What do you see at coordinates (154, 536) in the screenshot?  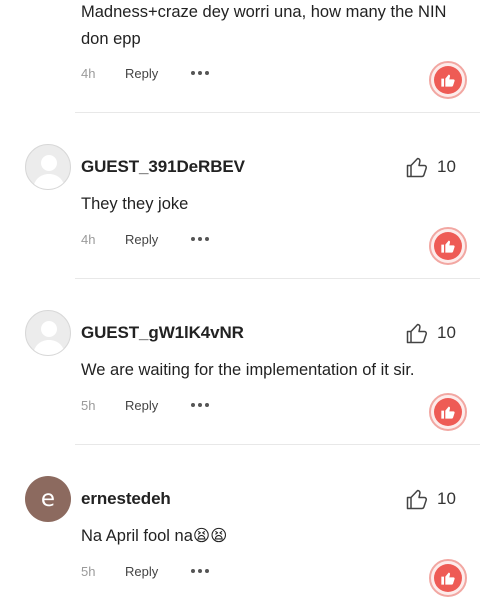 I see `comment-text: Na April fool na😫😫` at bounding box center [154, 536].